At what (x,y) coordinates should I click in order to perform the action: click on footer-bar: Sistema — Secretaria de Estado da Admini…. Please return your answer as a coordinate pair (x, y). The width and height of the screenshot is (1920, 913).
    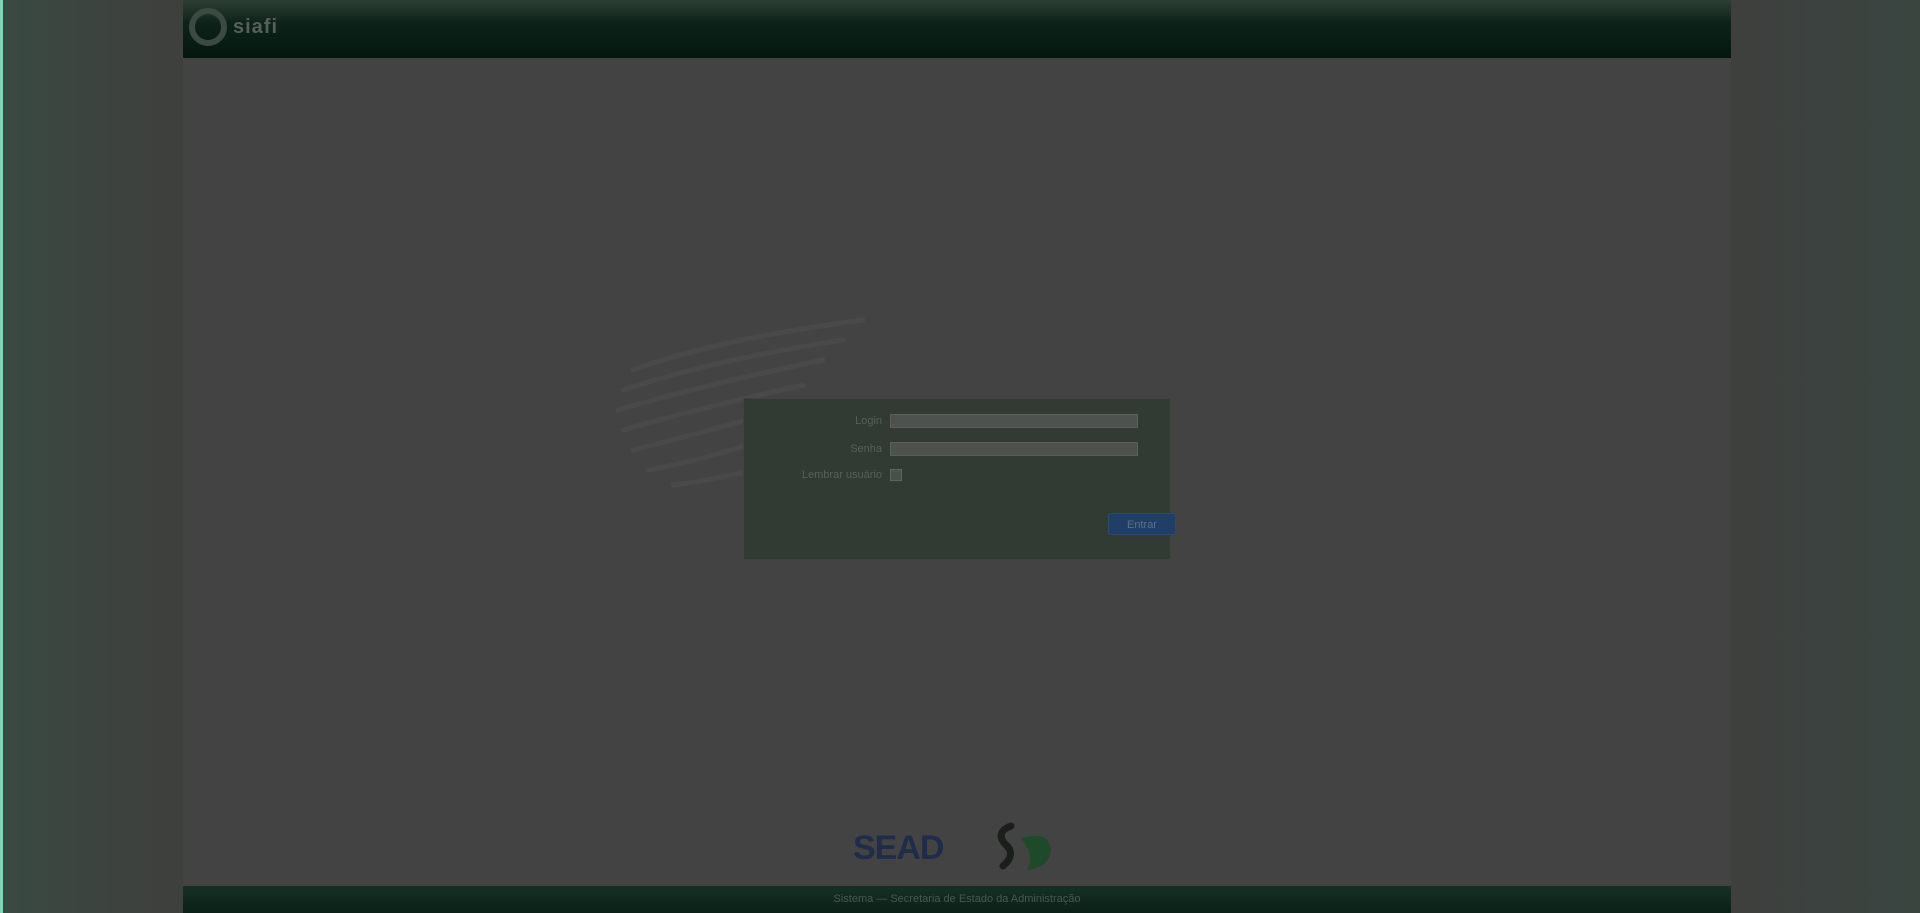
    Looking at the image, I should click on (957, 899).